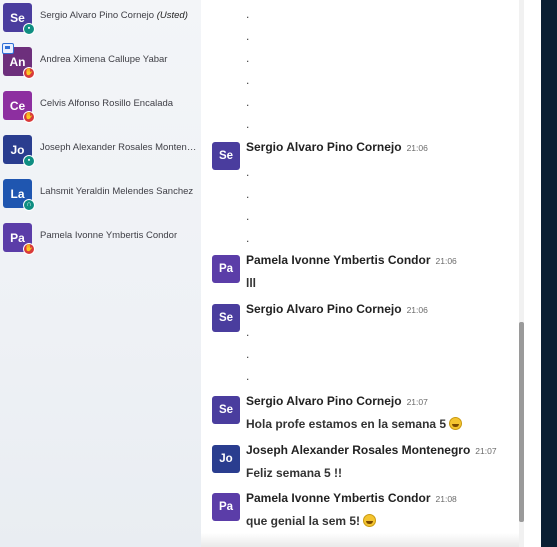  I want to click on message-time: 21:08, so click(446, 499).